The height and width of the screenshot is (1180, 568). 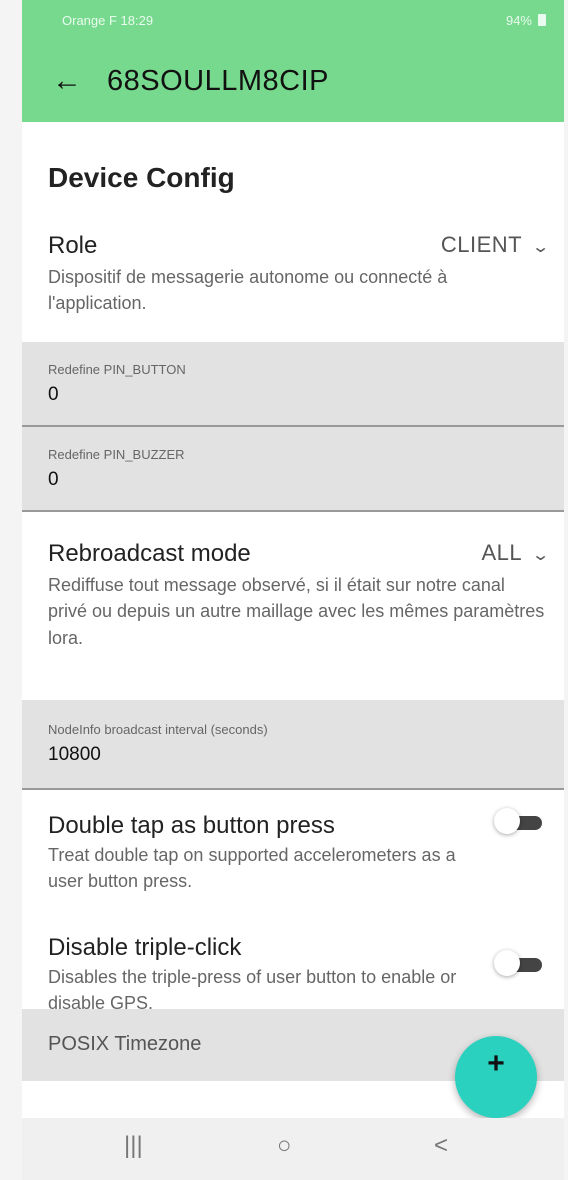 I want to click on battery-icon, so click(x=542, y=20).